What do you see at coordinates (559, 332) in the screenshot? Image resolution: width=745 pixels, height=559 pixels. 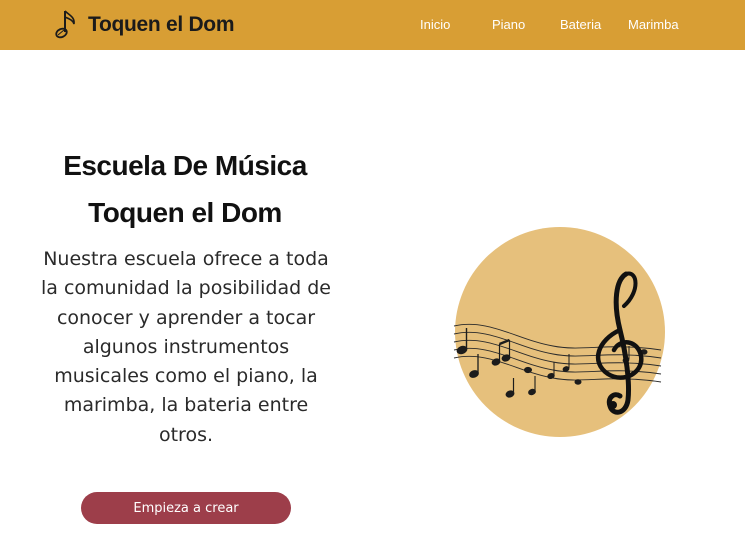 I see `treble-clef-staff-icon` at bounding box center [559, 332].